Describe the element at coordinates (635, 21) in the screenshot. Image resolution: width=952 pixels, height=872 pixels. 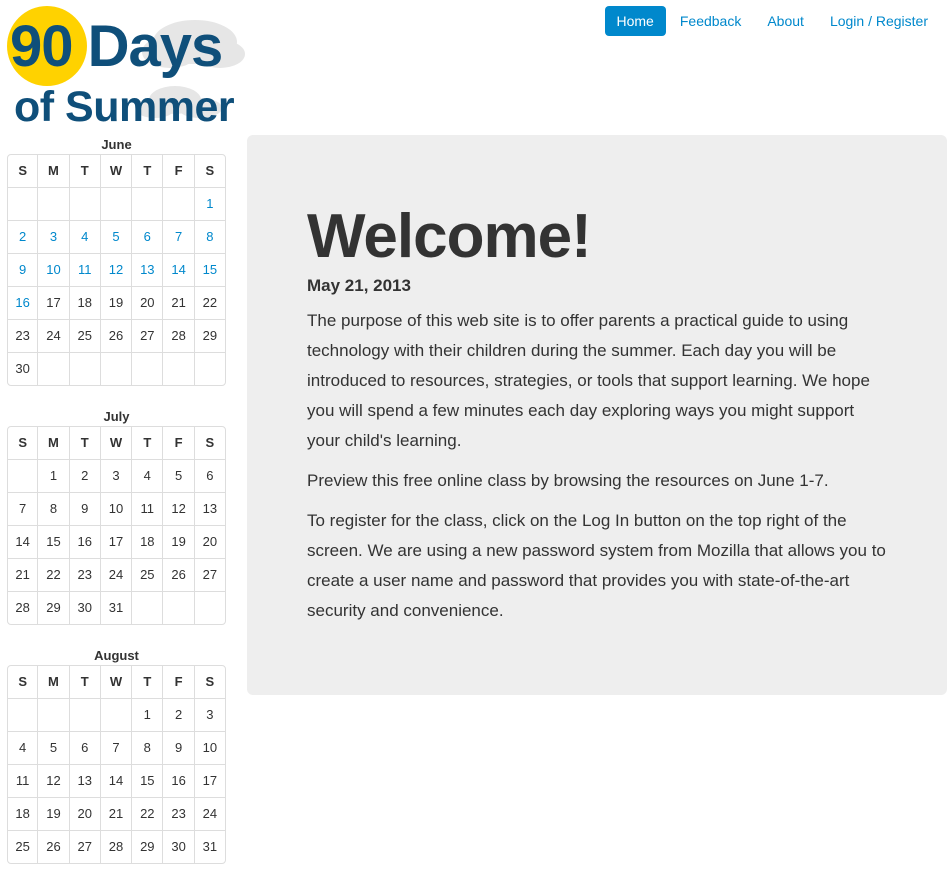
I see `nav-home: Home` at that location.